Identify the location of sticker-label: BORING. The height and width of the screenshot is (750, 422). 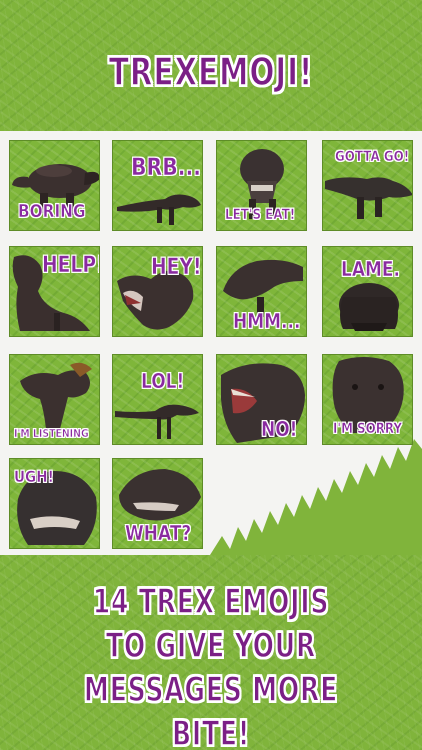
(52, 212).